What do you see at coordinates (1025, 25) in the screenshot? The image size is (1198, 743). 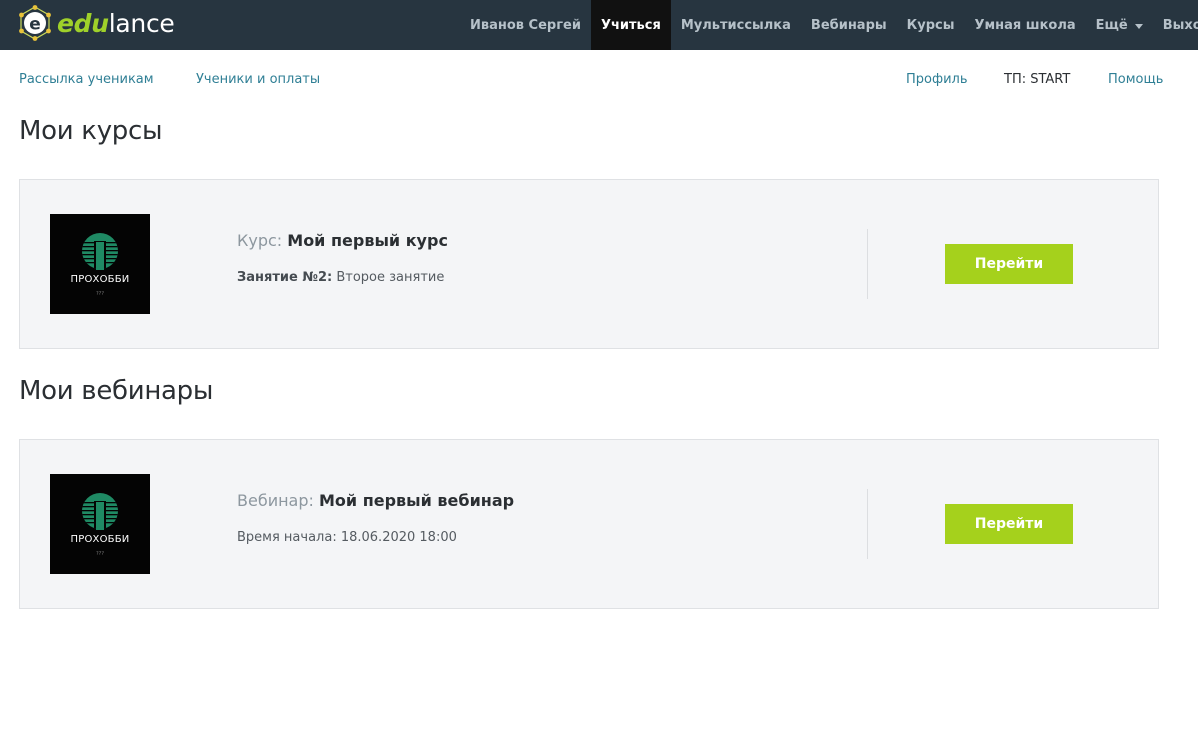 I see `nav-smart-school: Умная школа` at bounding box center [1025, 25].